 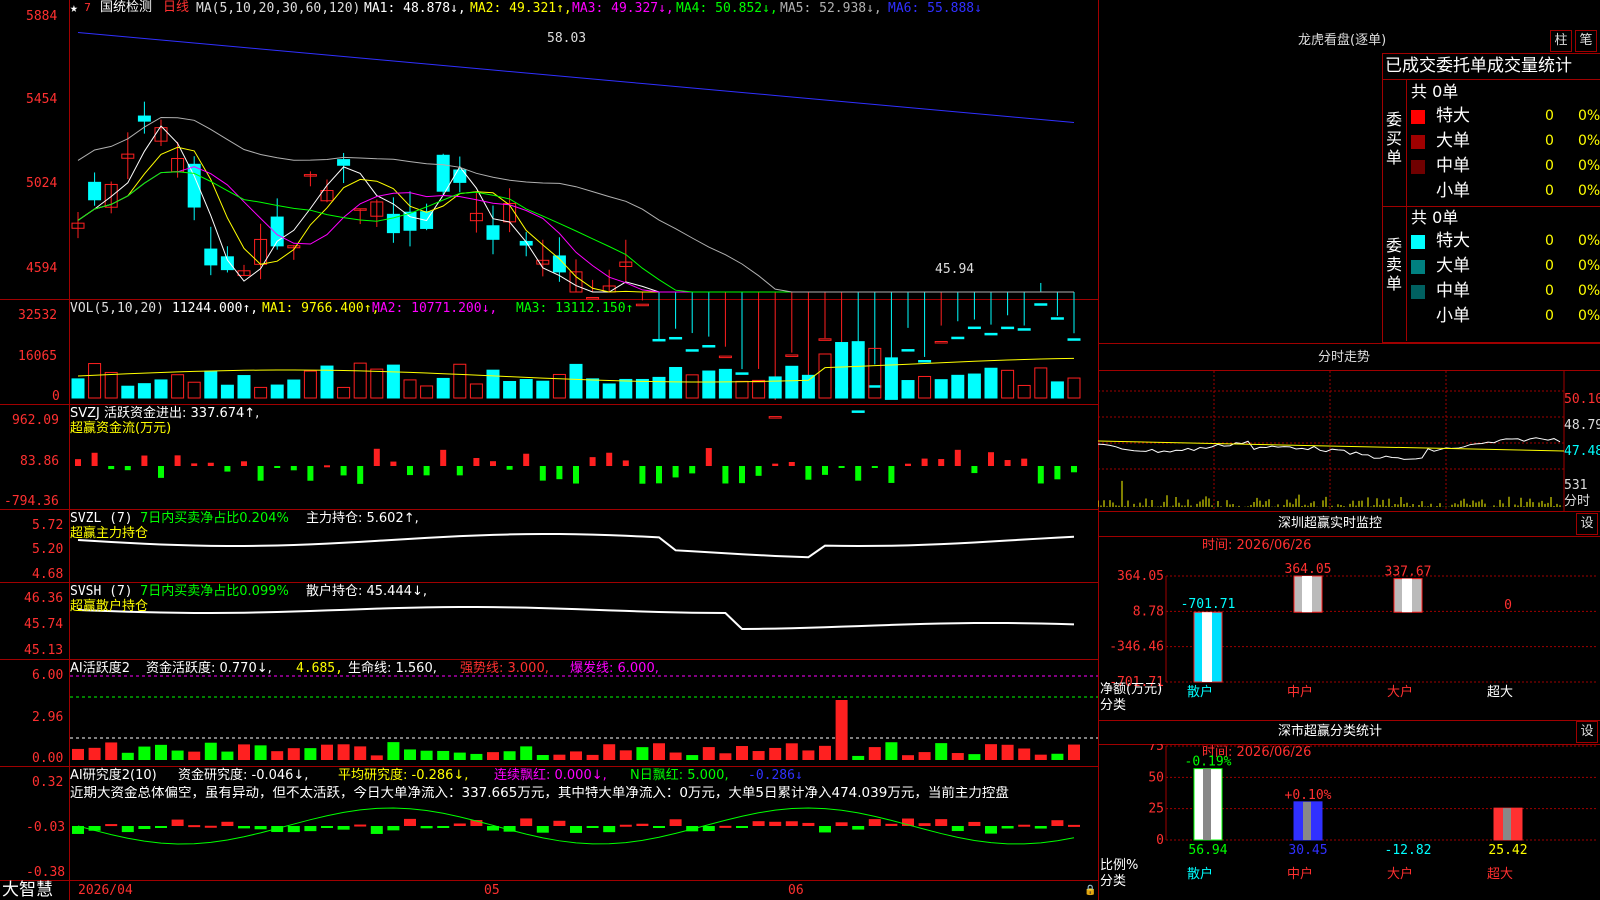 What do you see at coordinates (1586, 41) in the screenshot?
I see `tick-mode-button: 笔` at bounding box center [1586, 41].